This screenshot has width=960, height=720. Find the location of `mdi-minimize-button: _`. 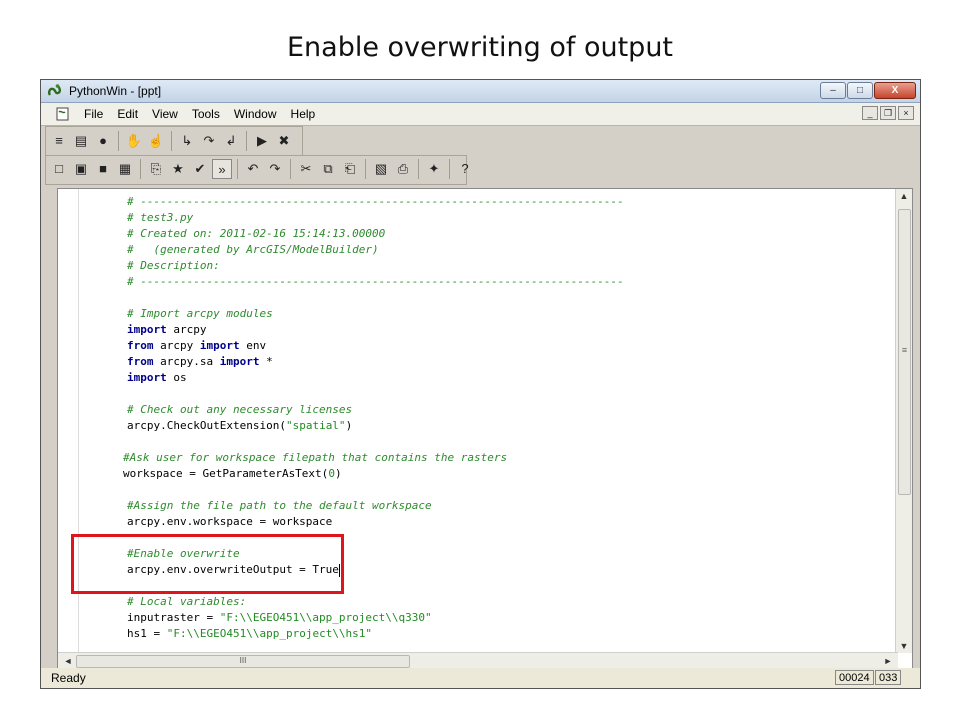

mdi-minimize-button: _ is located at coordinates (870, 113).